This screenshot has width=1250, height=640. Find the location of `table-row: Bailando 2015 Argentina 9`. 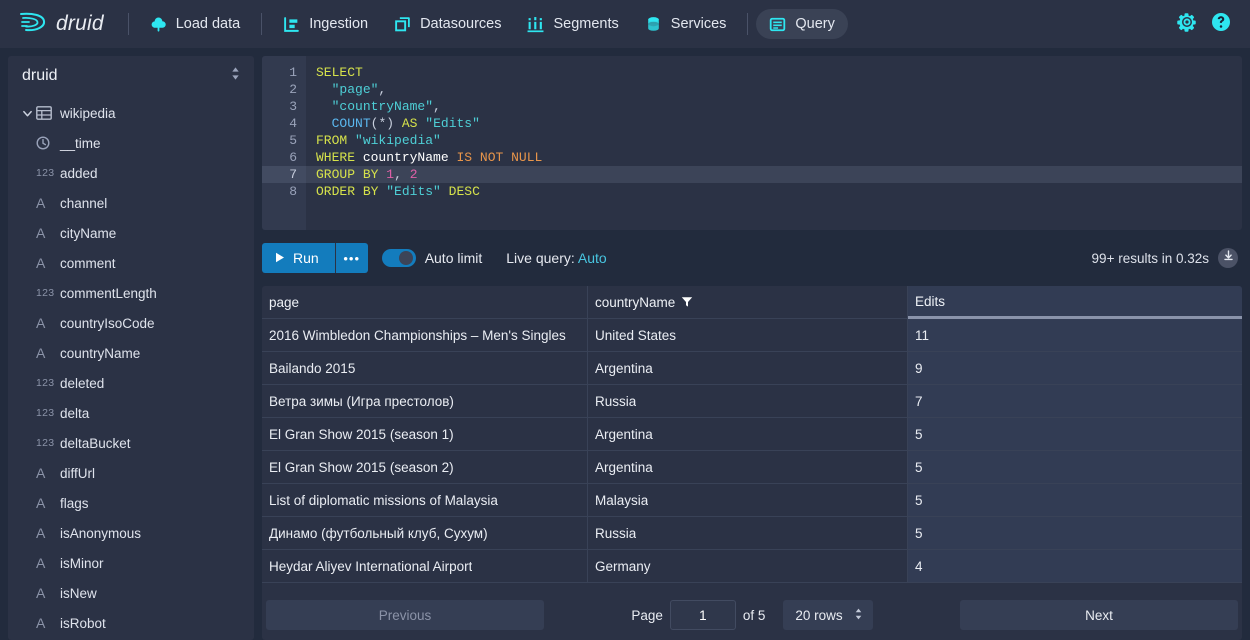

table-row: Bailando 2015 Argentina 9 is located at coordinates (752, 368).